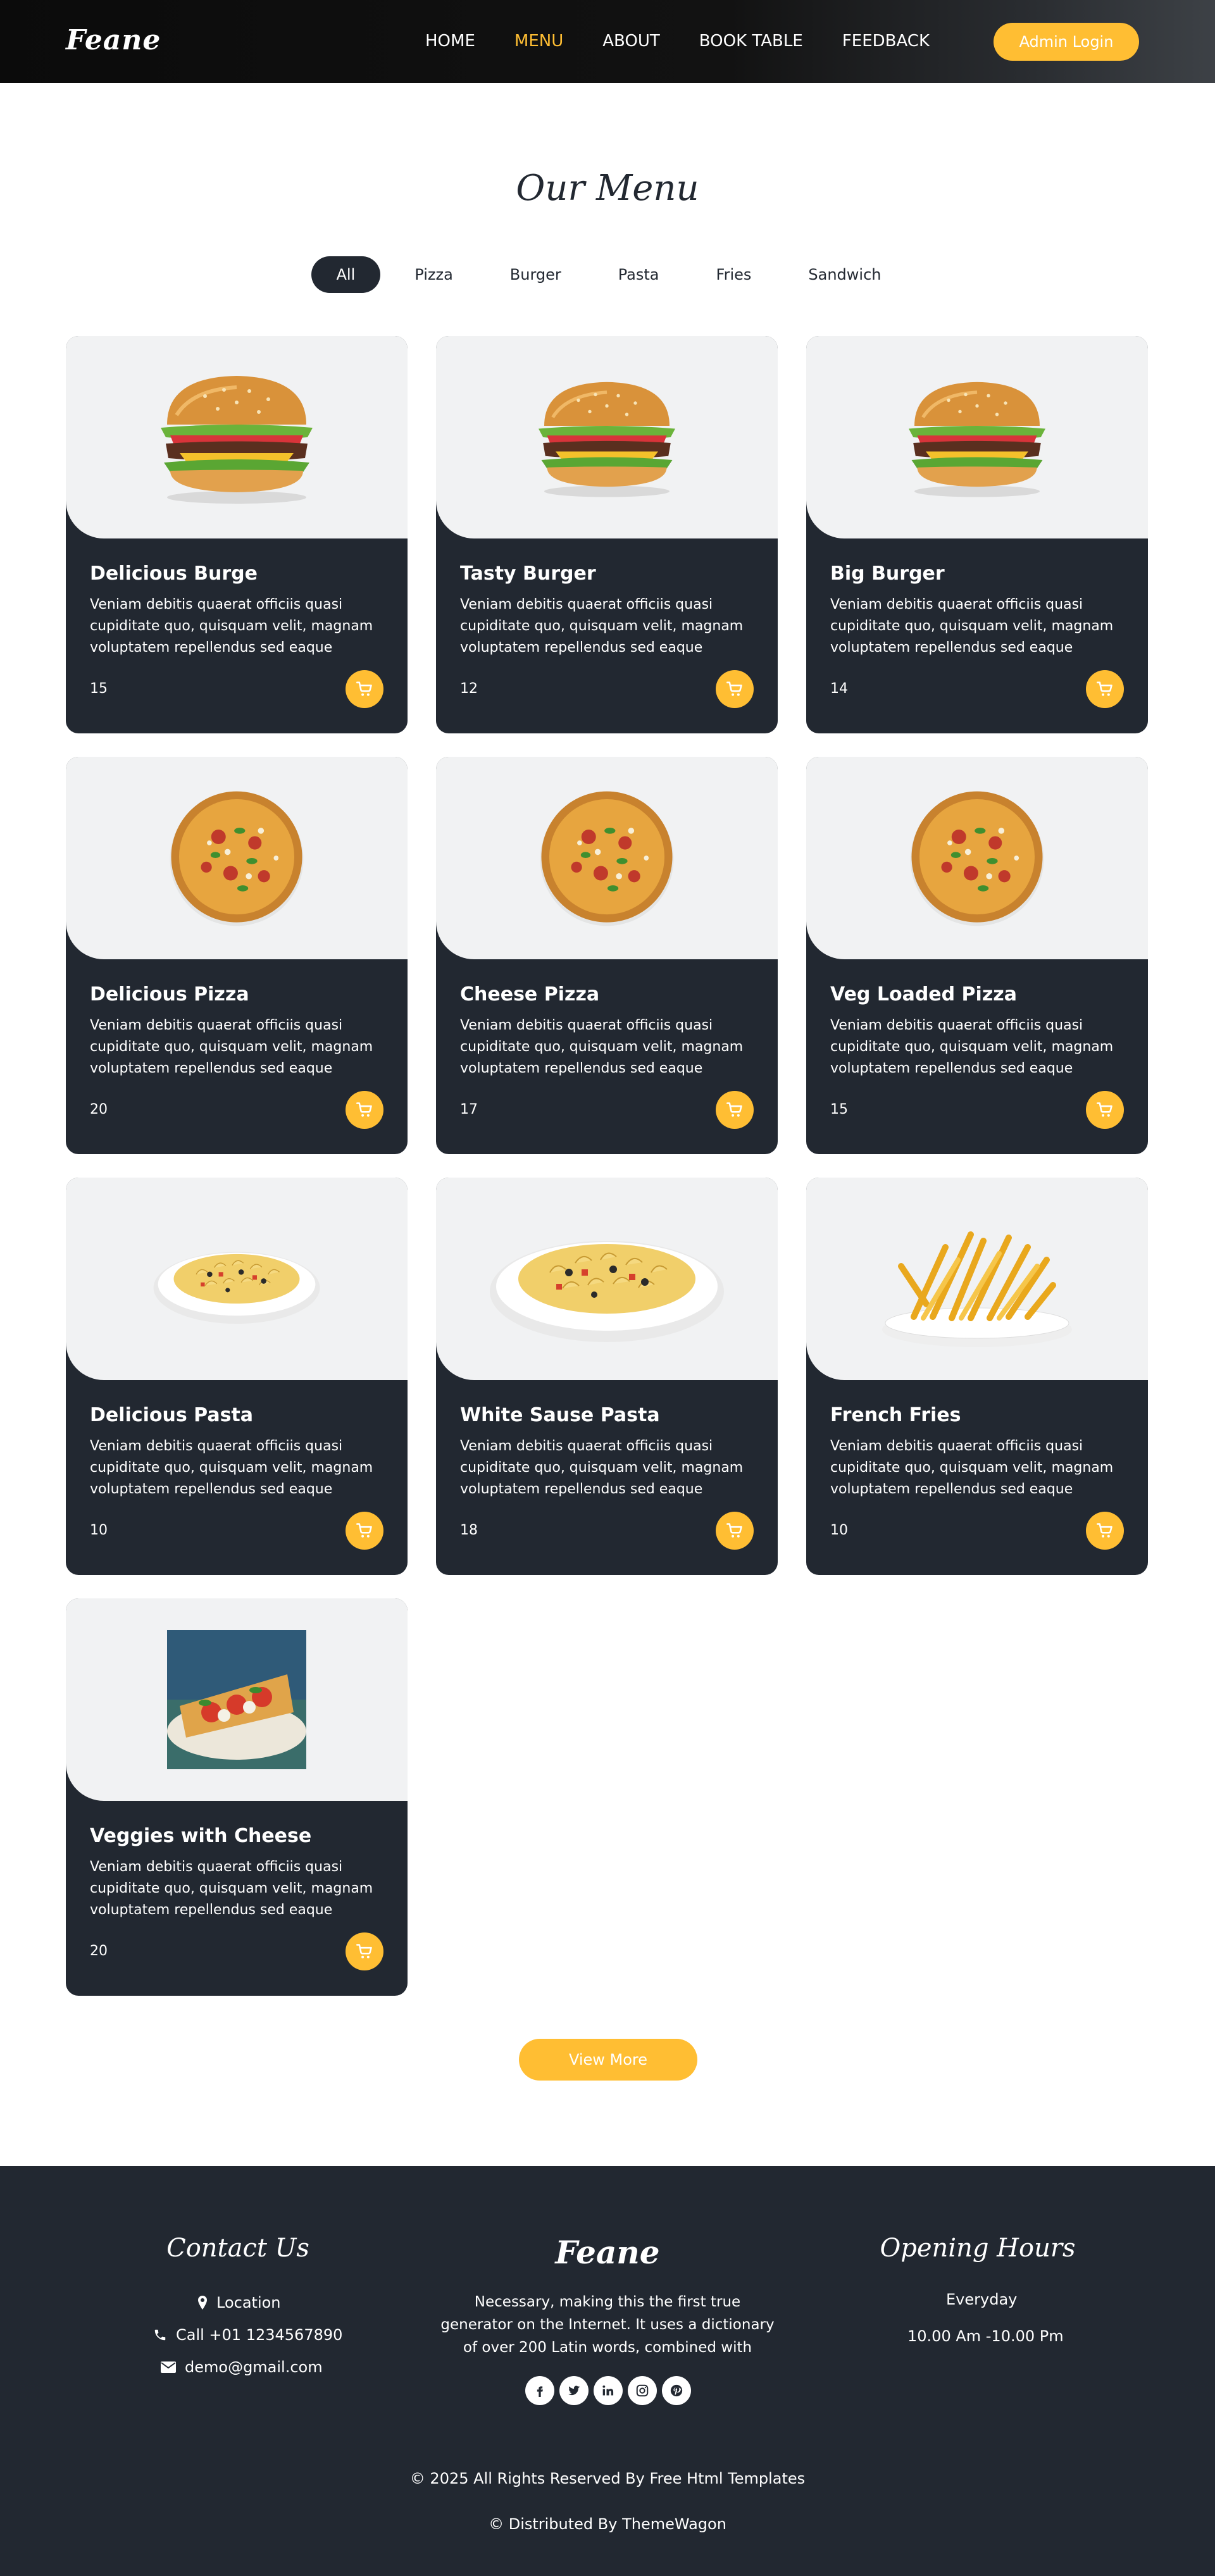 Image resolution: width=1215 pixels, height=2576 pixels. I want to click on contact-heading: Contact Us, so click(237, 2249).